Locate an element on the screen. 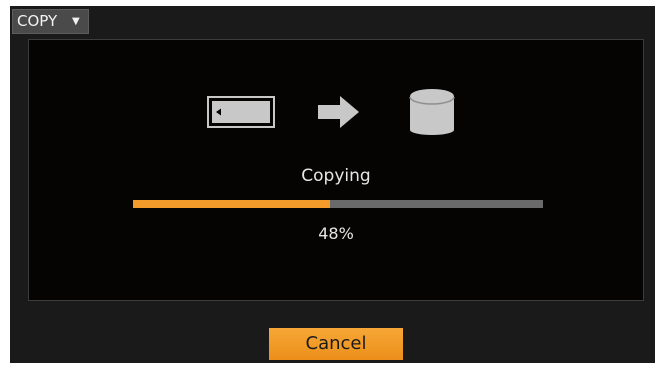 The height and width of the screenshot is (369, 666). memory-card-icon is located at coordinates (241, 112).